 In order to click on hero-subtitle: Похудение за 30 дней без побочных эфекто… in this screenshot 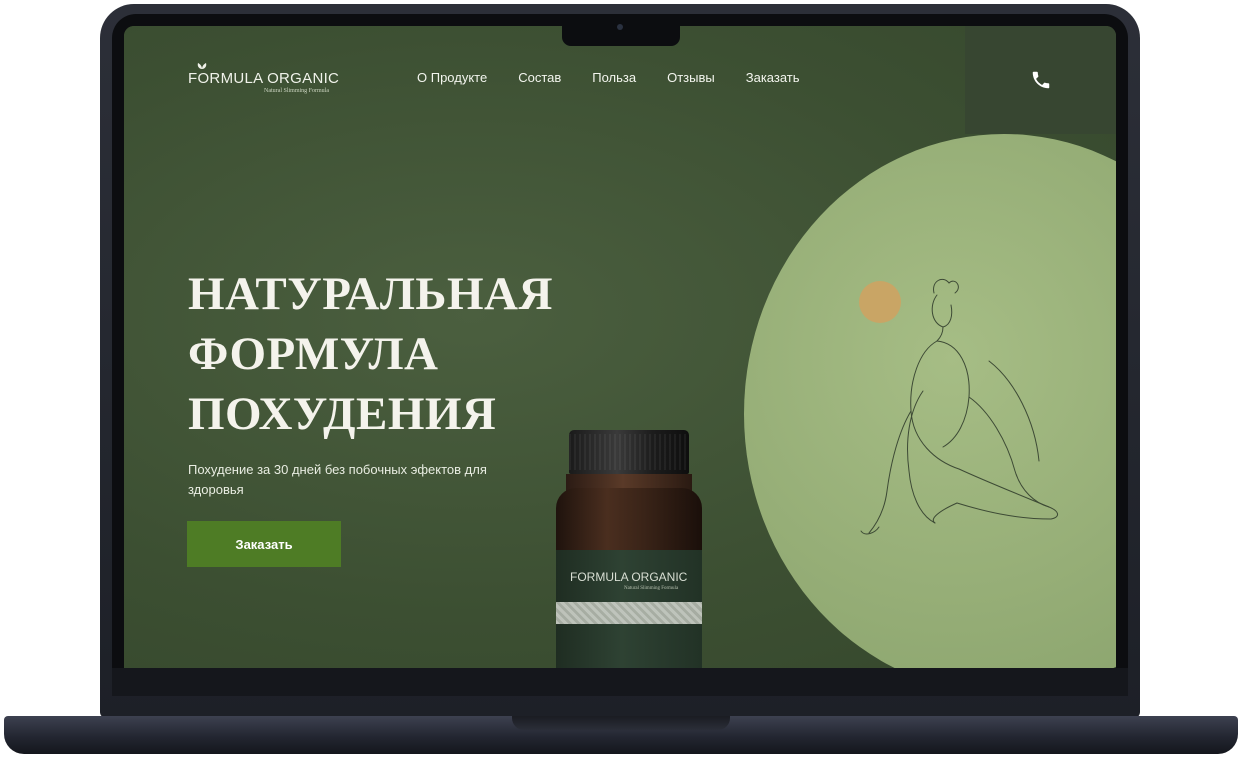, I will do `click(337, 479)`.